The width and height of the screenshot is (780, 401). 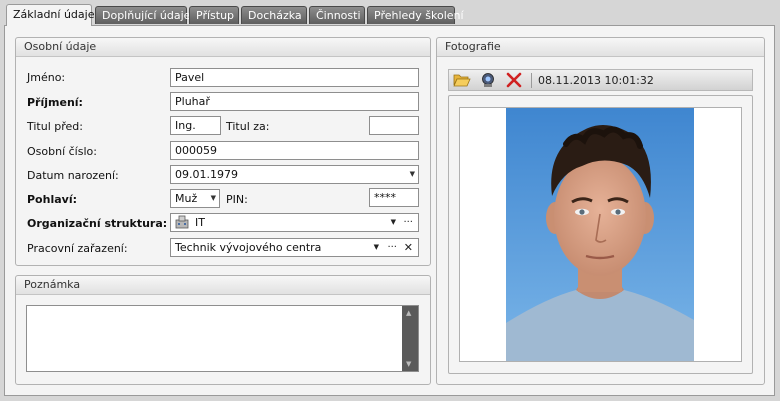 What do you see at coordinates (408, 313) in the screenshot?
I see `scroll-up-icon: ▲` at bounding box center [408, 313].